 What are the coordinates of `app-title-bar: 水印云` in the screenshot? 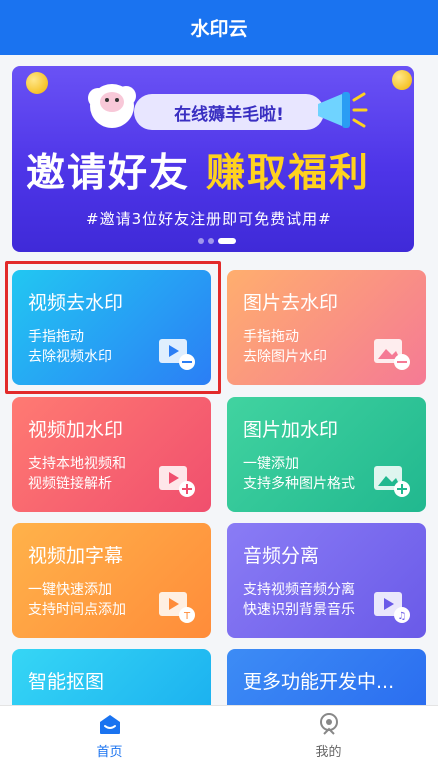 It's located at (219, 27).